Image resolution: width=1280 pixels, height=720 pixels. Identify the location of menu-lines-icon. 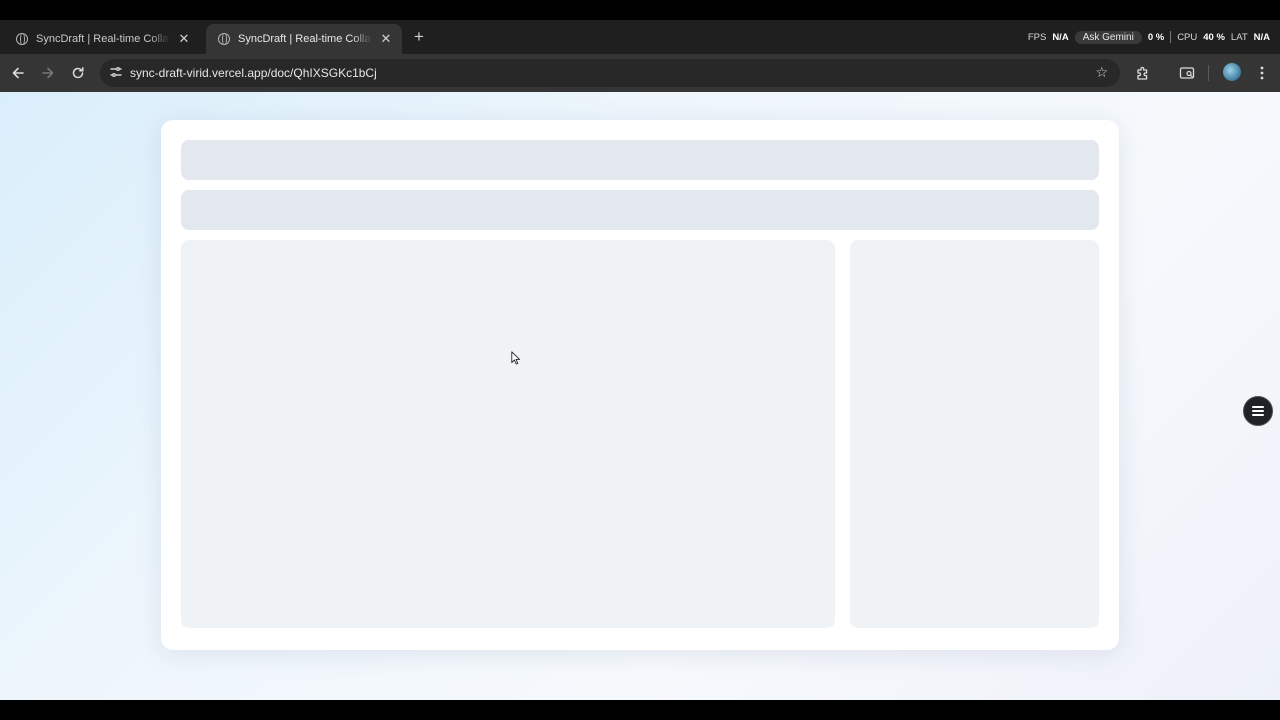
(1258, 411).